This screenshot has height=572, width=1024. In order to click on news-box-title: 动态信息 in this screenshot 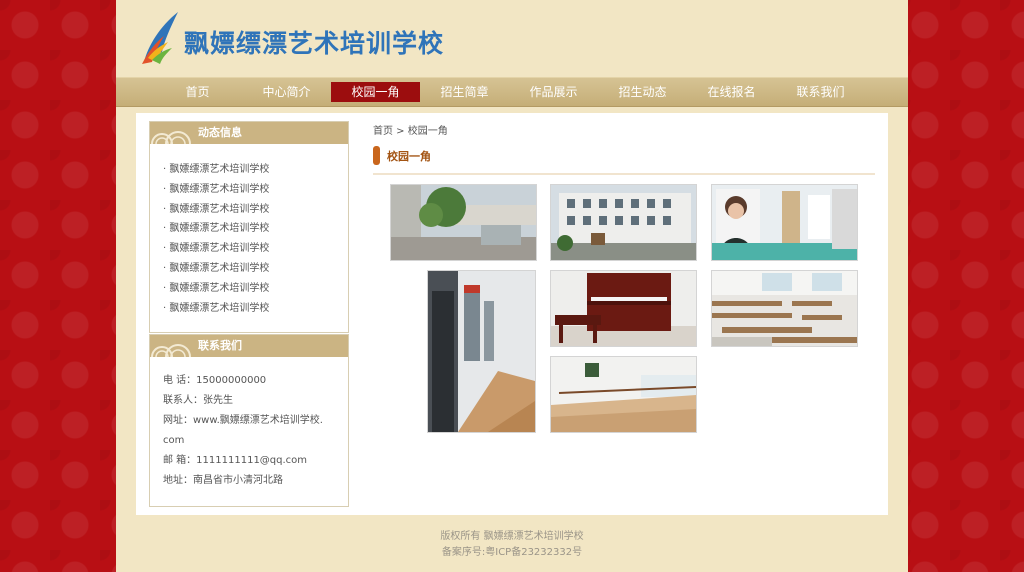, I will do `click(220, 132)`.